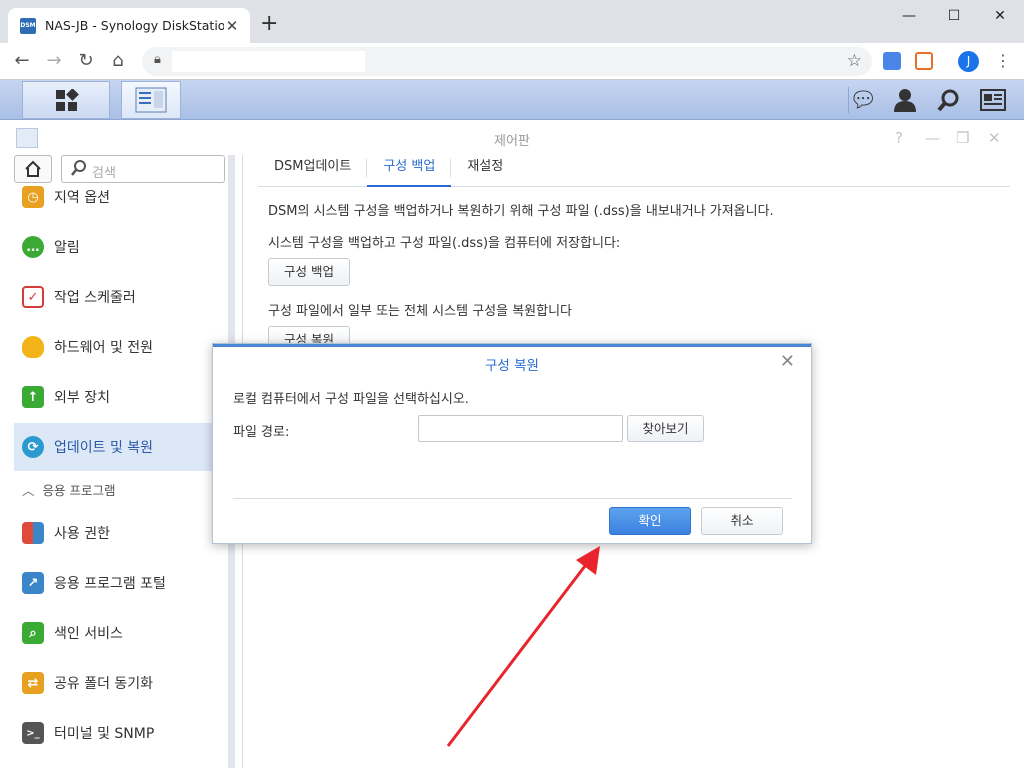 The height and width of the screenshot is (768, 1024). Describe the element at coordinates (485, 170) in the screenshot. I see `tab-reset: 재설정` at that location.